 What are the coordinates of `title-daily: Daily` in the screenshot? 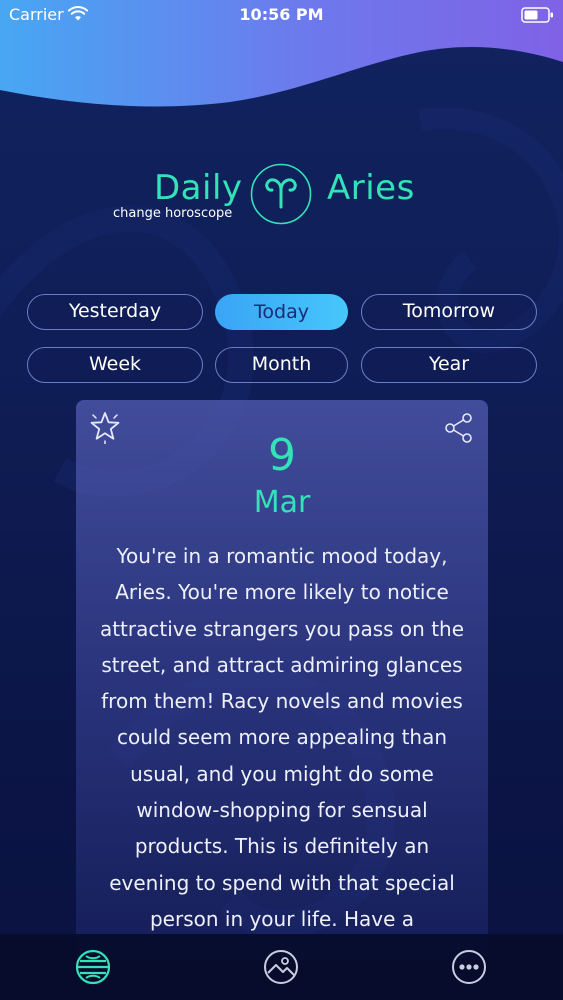 It's located at (198, 188).